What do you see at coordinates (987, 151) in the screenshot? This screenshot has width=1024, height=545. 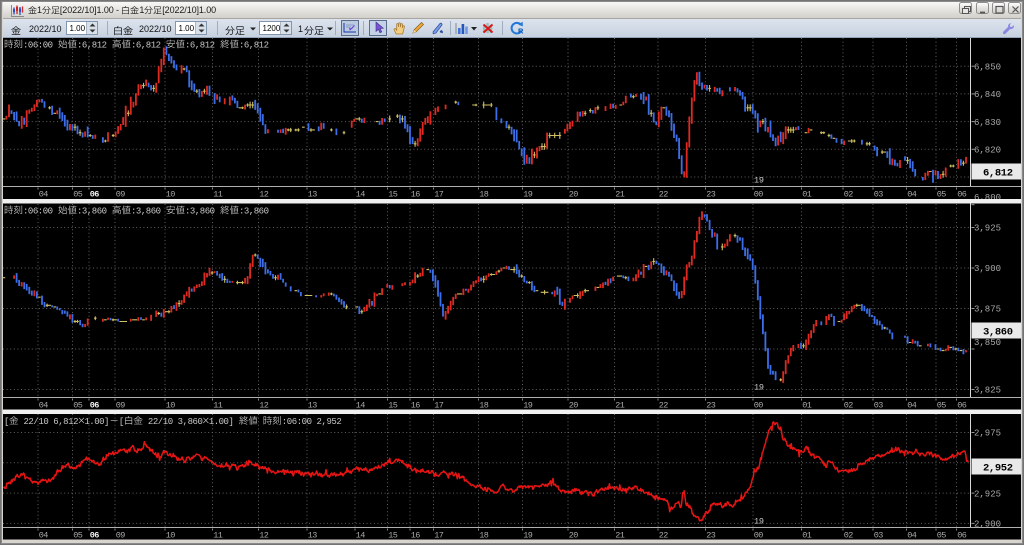 I see `svg-text: 6,820` at bounding box center [987, 151].